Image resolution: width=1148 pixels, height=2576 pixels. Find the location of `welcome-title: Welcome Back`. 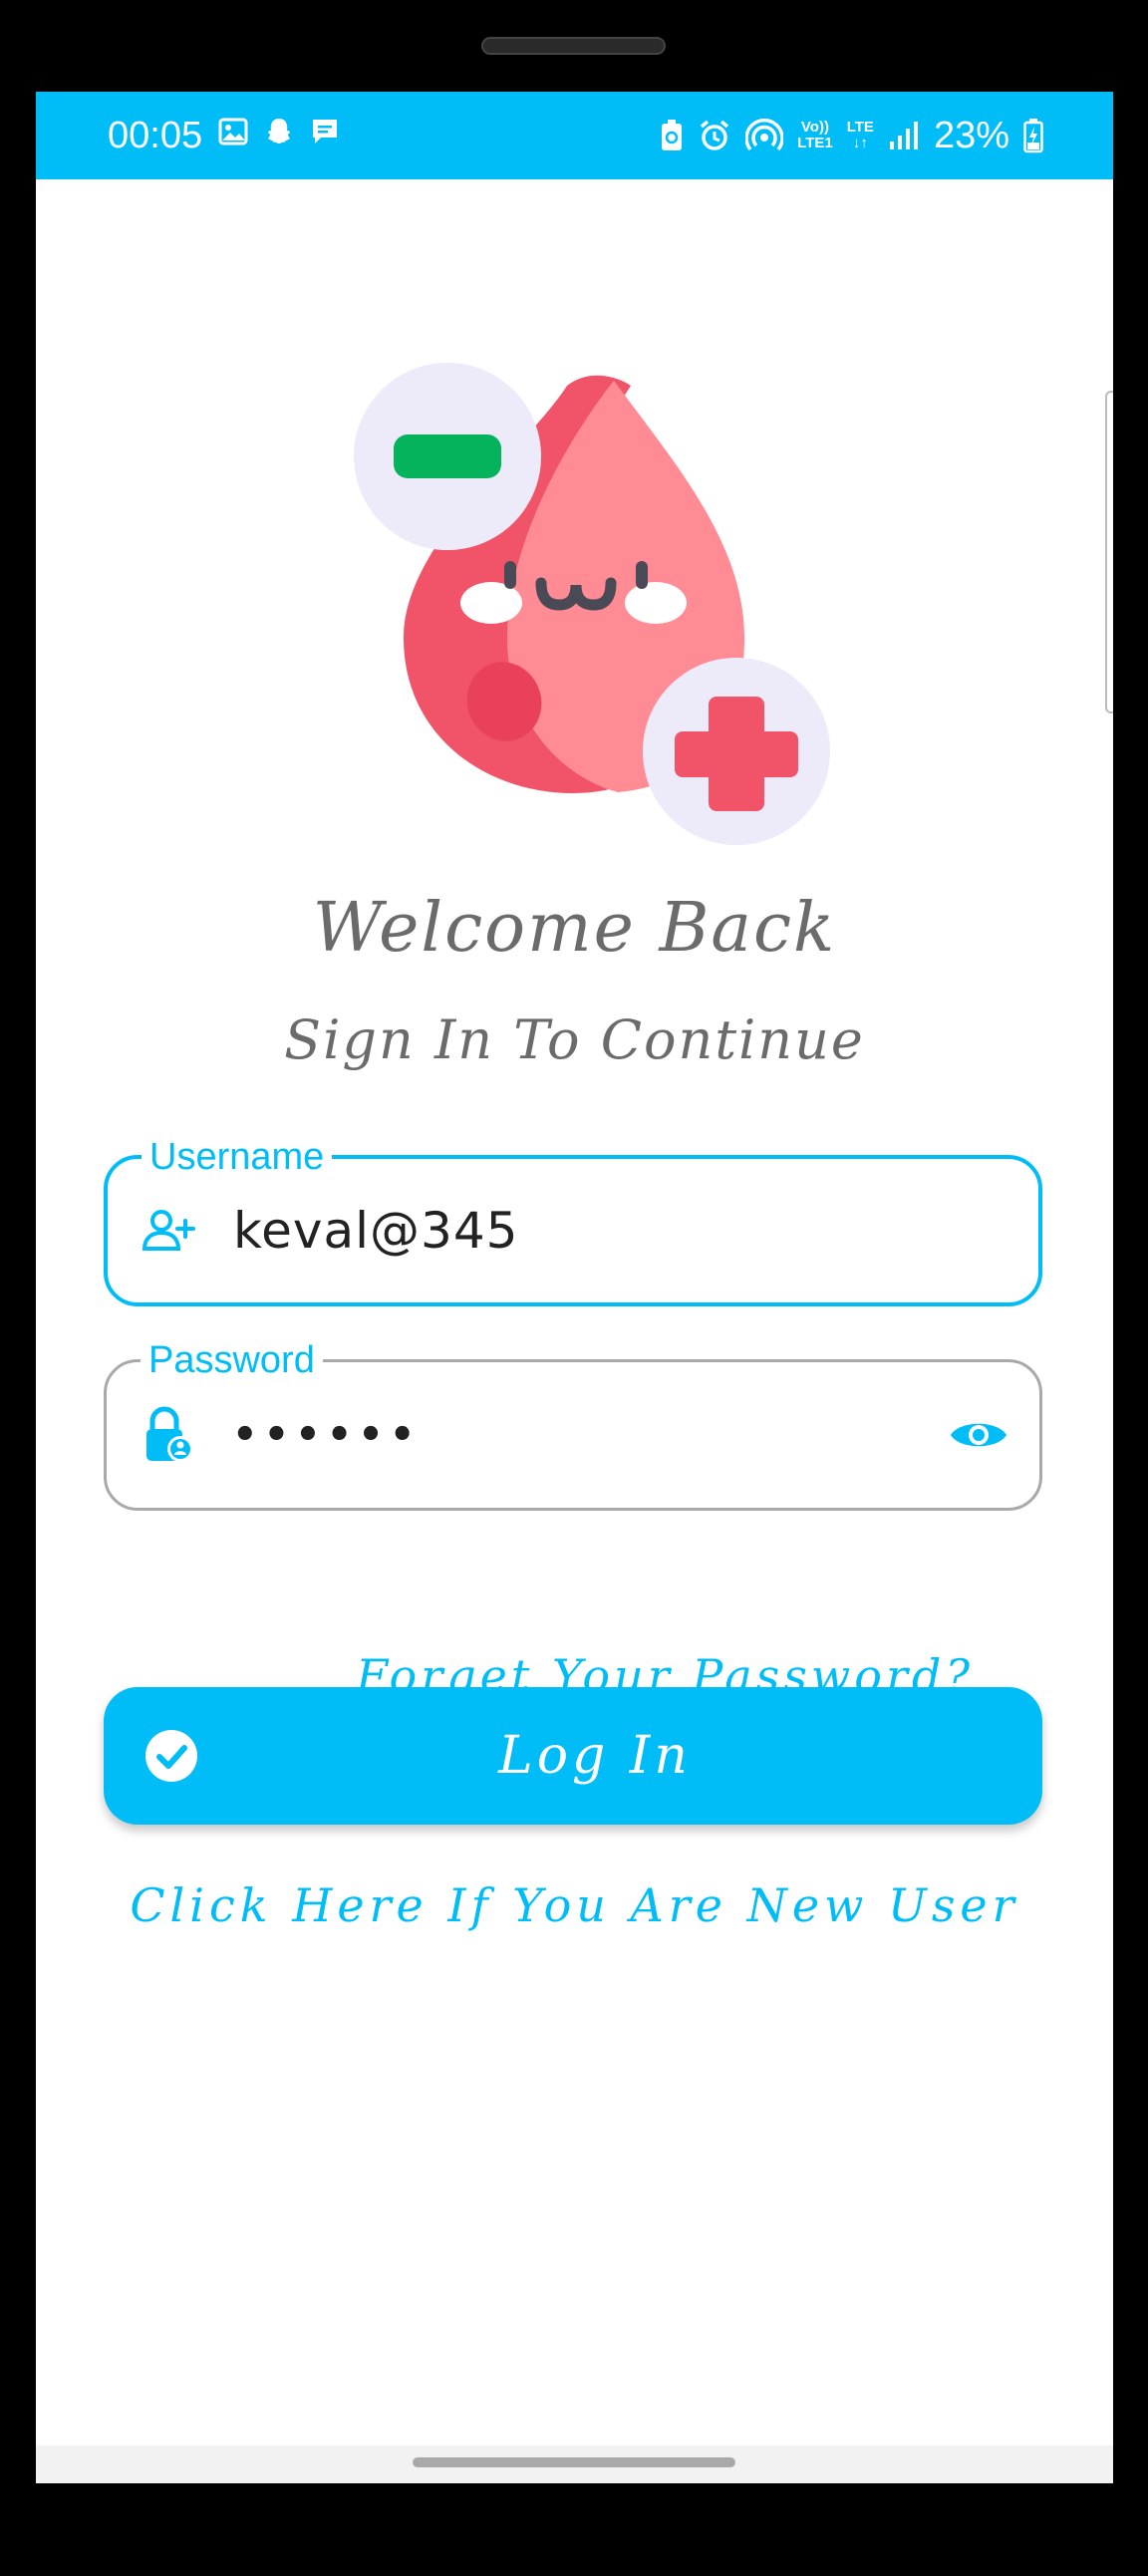

welcome-title: Welcome Back is located at coordinates (574, 928).